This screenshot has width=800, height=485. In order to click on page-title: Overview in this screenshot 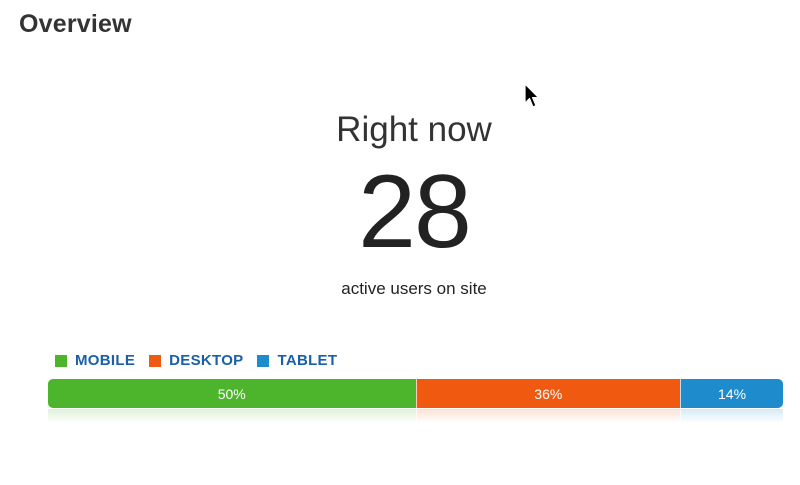, I will do `click(75, 24)`.